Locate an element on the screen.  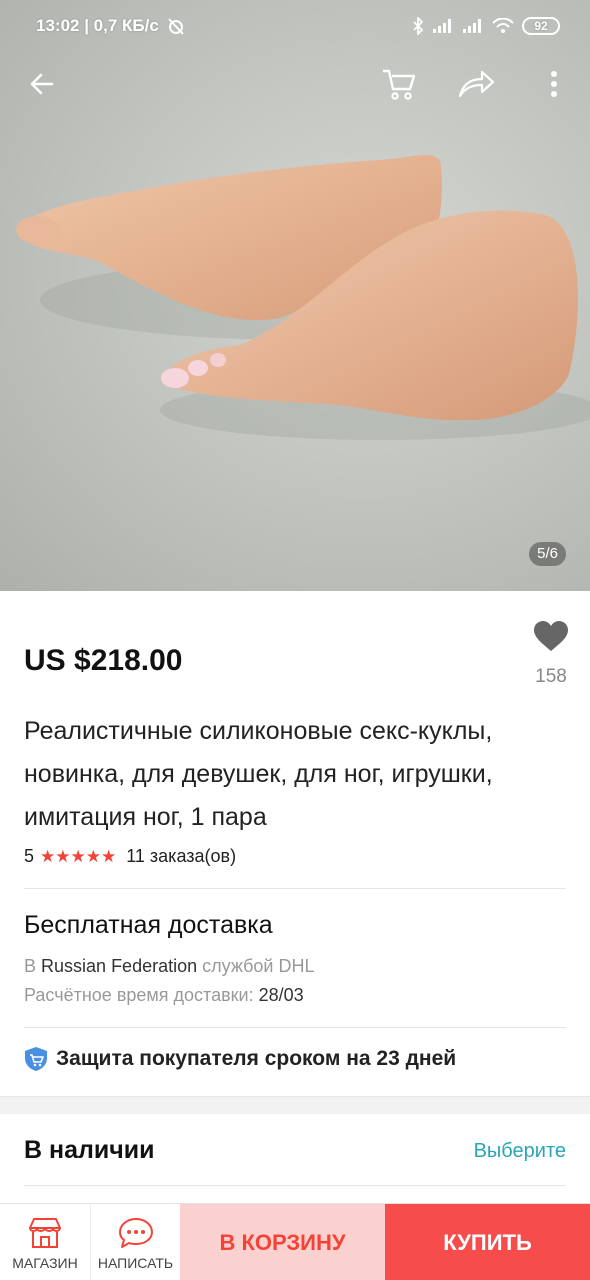
status-bar: 13:02 | 0,7 КБ/с 92 is located at coordinates (295, 26).